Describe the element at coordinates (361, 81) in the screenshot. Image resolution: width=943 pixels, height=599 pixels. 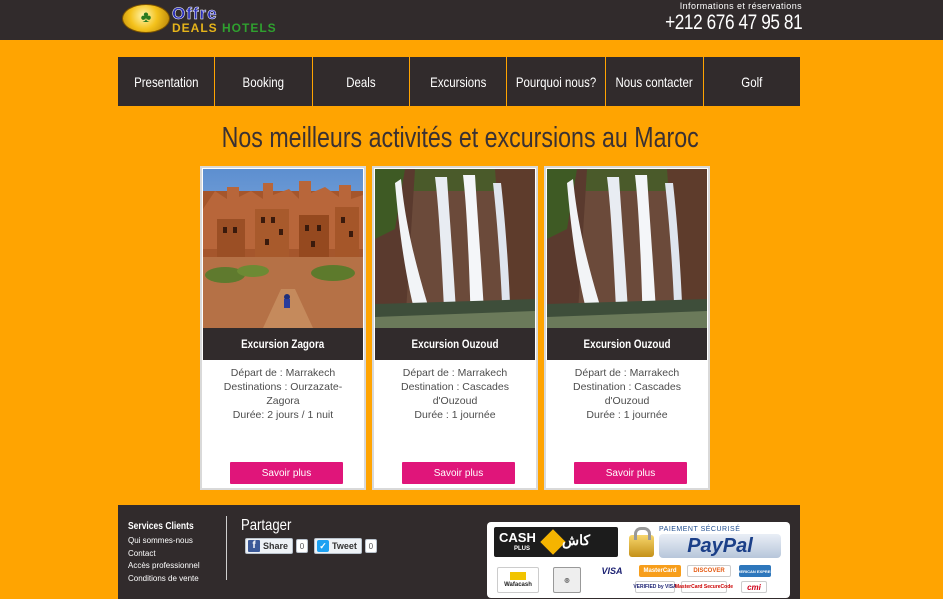
I see `nav-item-deals: Deals` at that location.